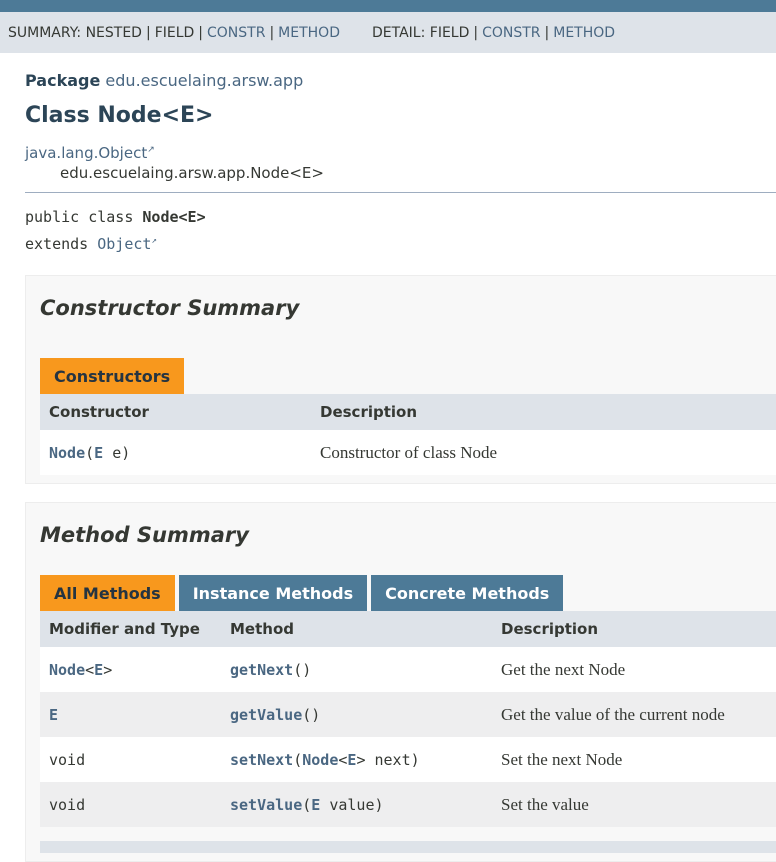 The image size is (776, 862). I want to click on package-link: edu.escuelaing.arsw.app, so click(204, 80).